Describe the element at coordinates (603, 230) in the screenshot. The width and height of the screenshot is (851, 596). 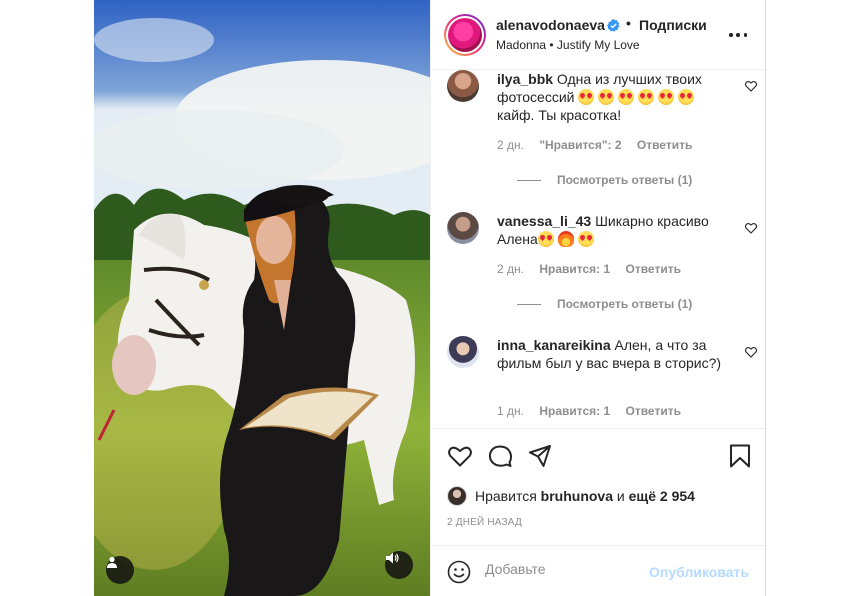
I see `comment-text: vanessa_li_43 Шикарно красиво Алена` at that location.